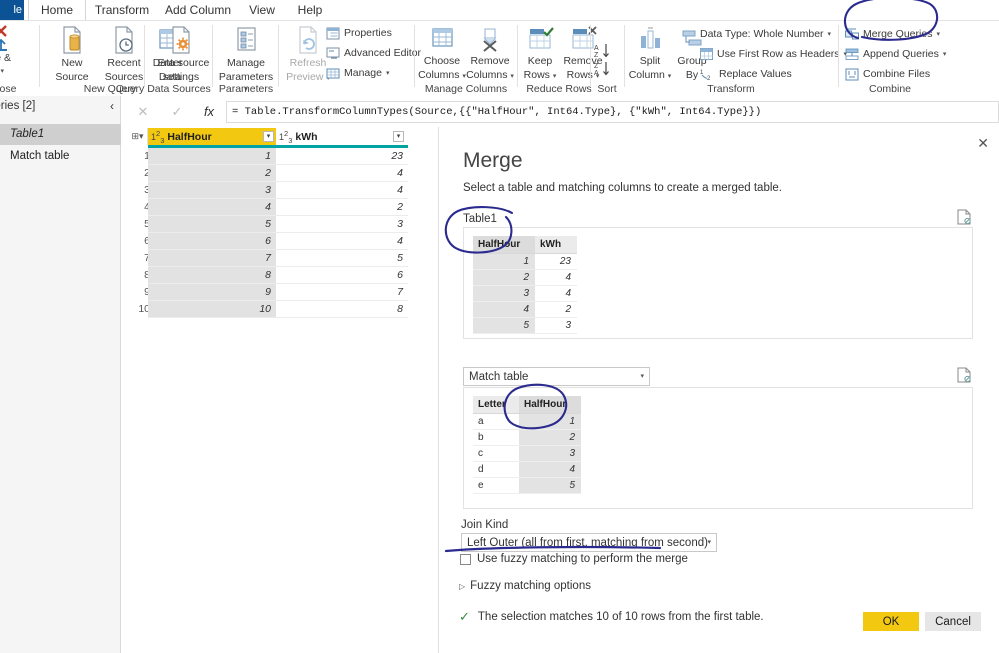 This screenshot has height=653, width=999. Describe the element at coordinates (72, 53) in the screenshot. I see `new-source-button: New Source` at that location.